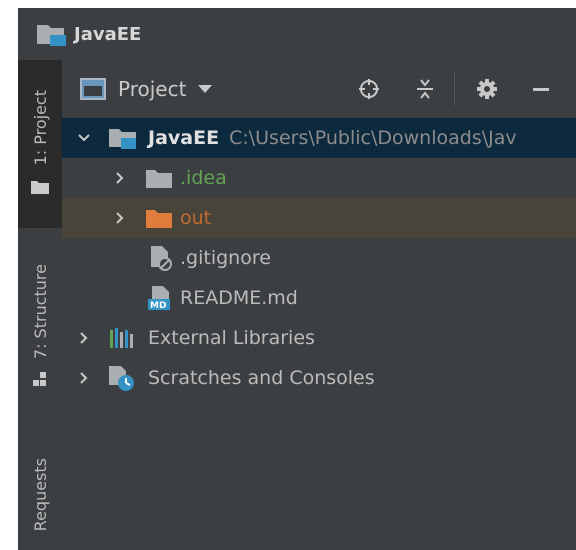 This screenshot has height=550, width=576. I want to click on excluded-folder-icon, so click(159, 221).